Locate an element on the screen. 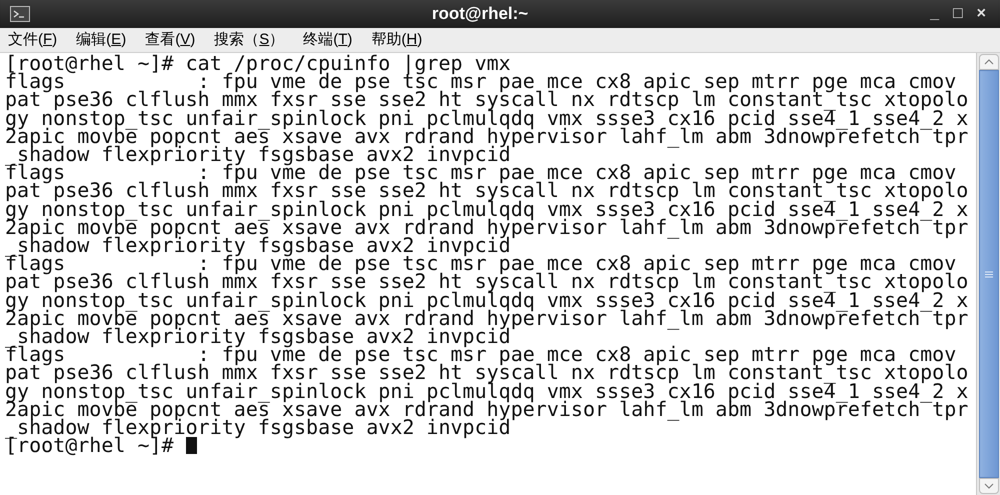  maximize-button: □ is located at coordinates (957, 14).